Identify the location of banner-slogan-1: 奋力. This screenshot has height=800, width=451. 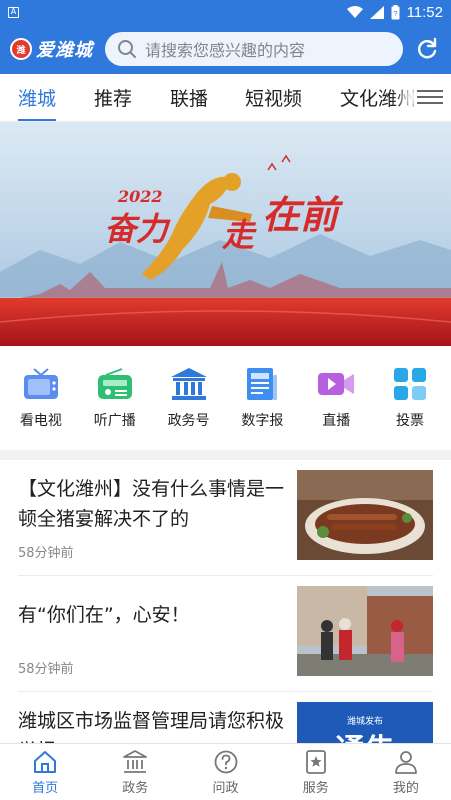
(137, 229).